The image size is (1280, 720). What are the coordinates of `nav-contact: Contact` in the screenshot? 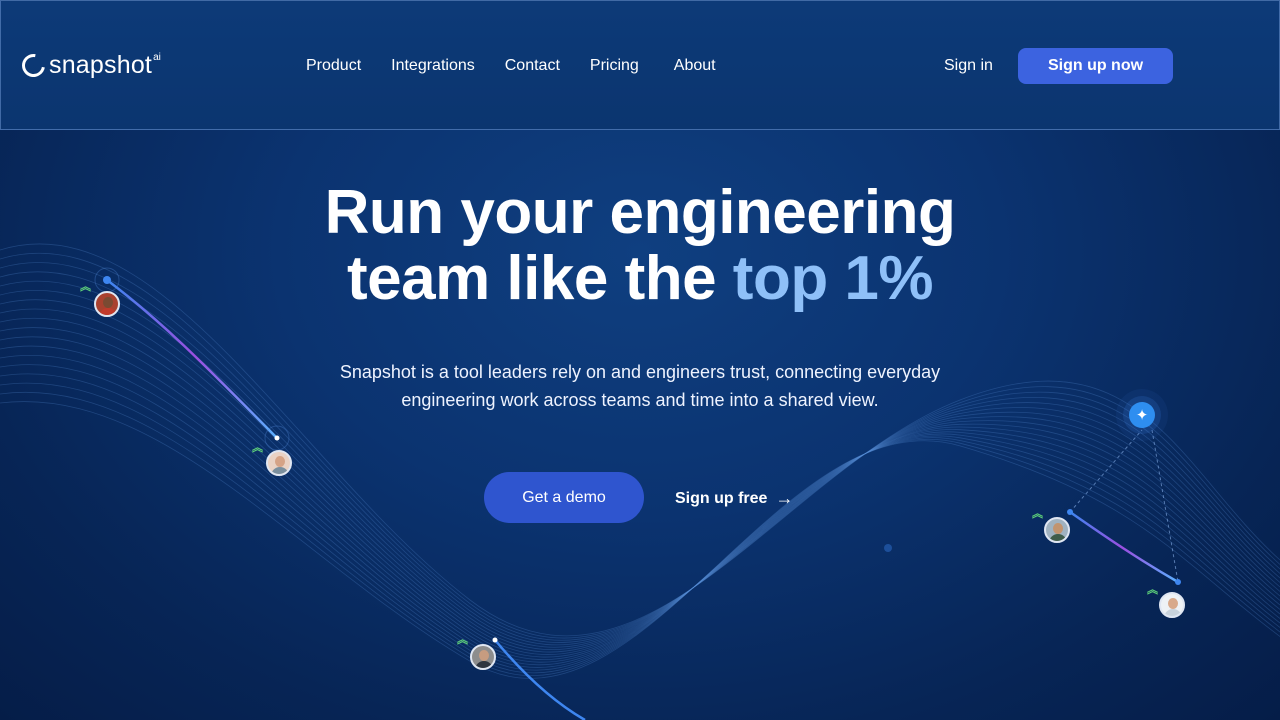 It's located at (532, 66).